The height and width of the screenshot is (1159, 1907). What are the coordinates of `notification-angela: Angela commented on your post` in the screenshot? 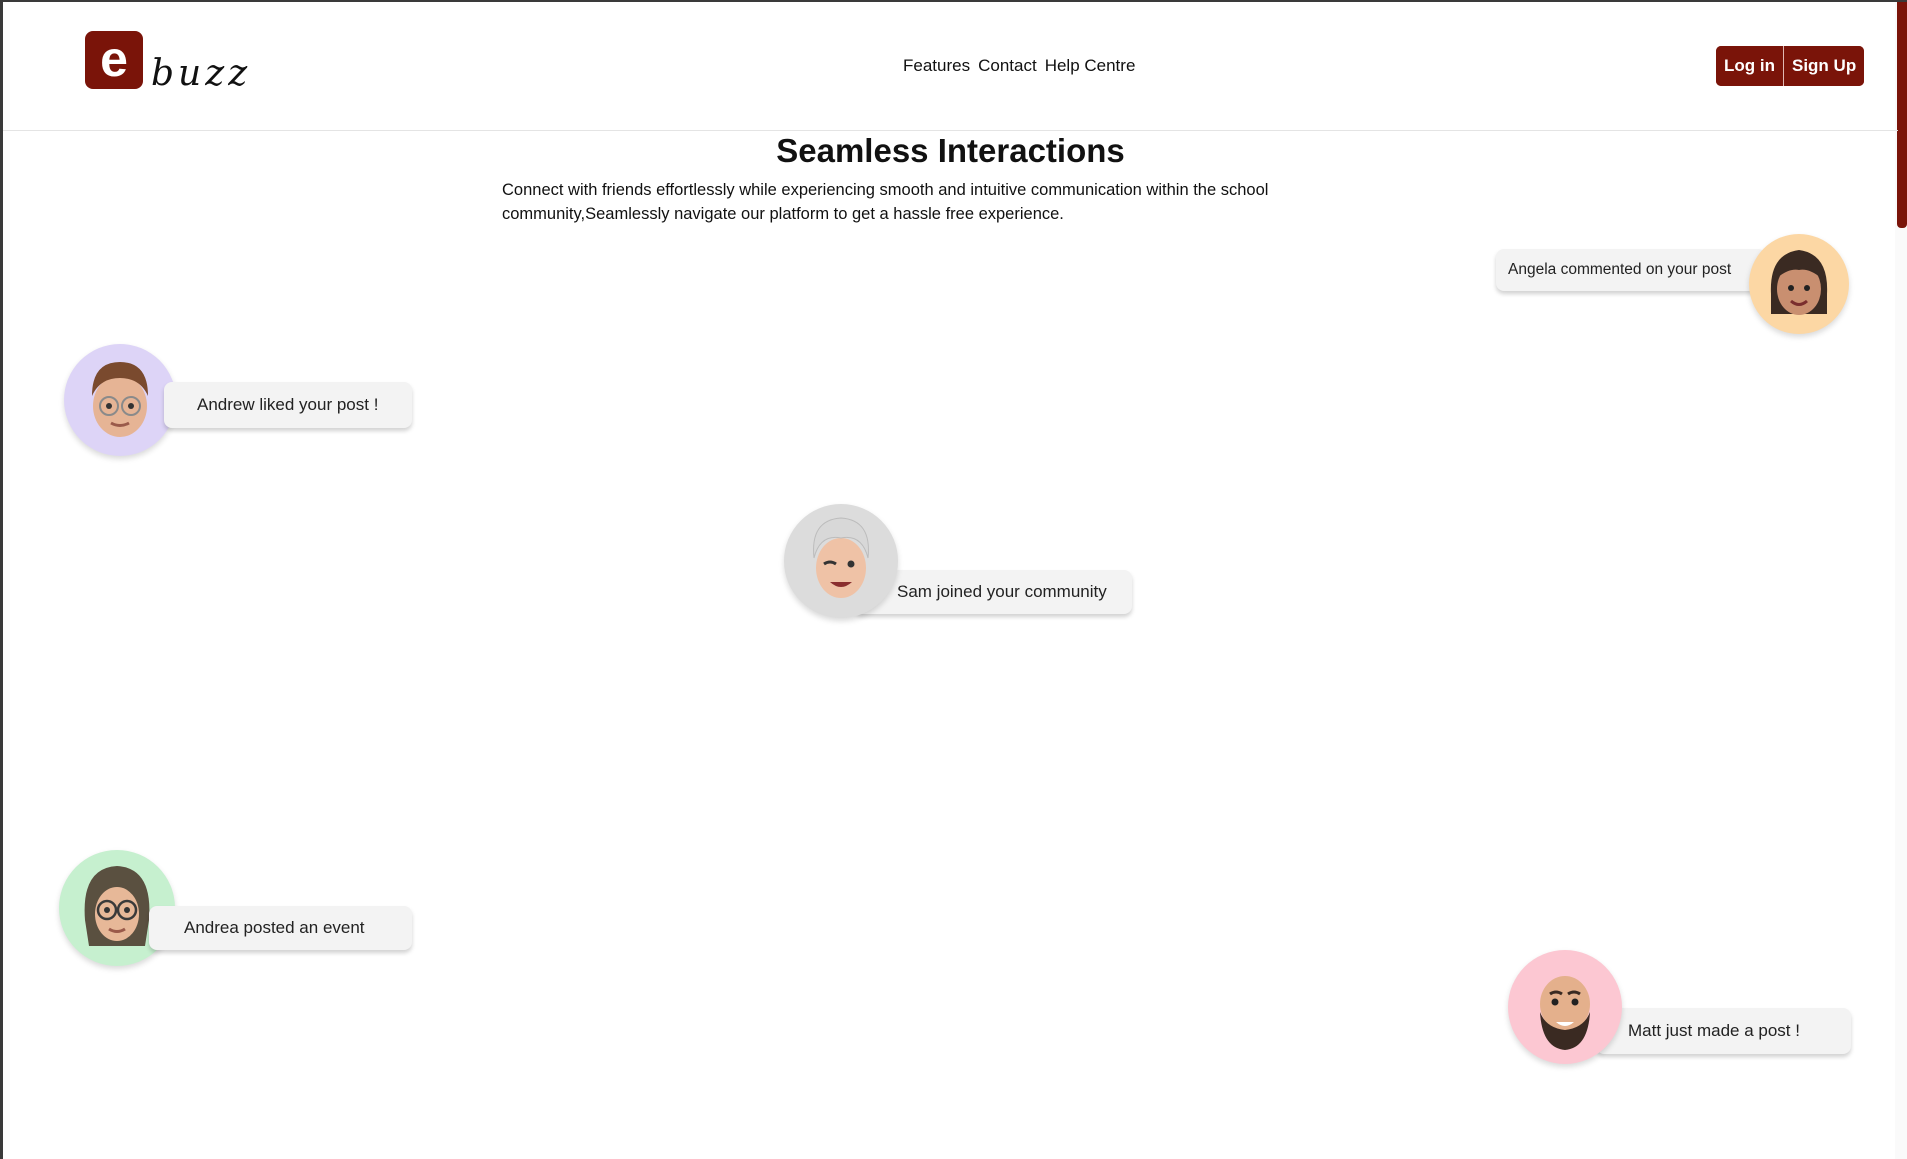 It's located at (1672, 284).